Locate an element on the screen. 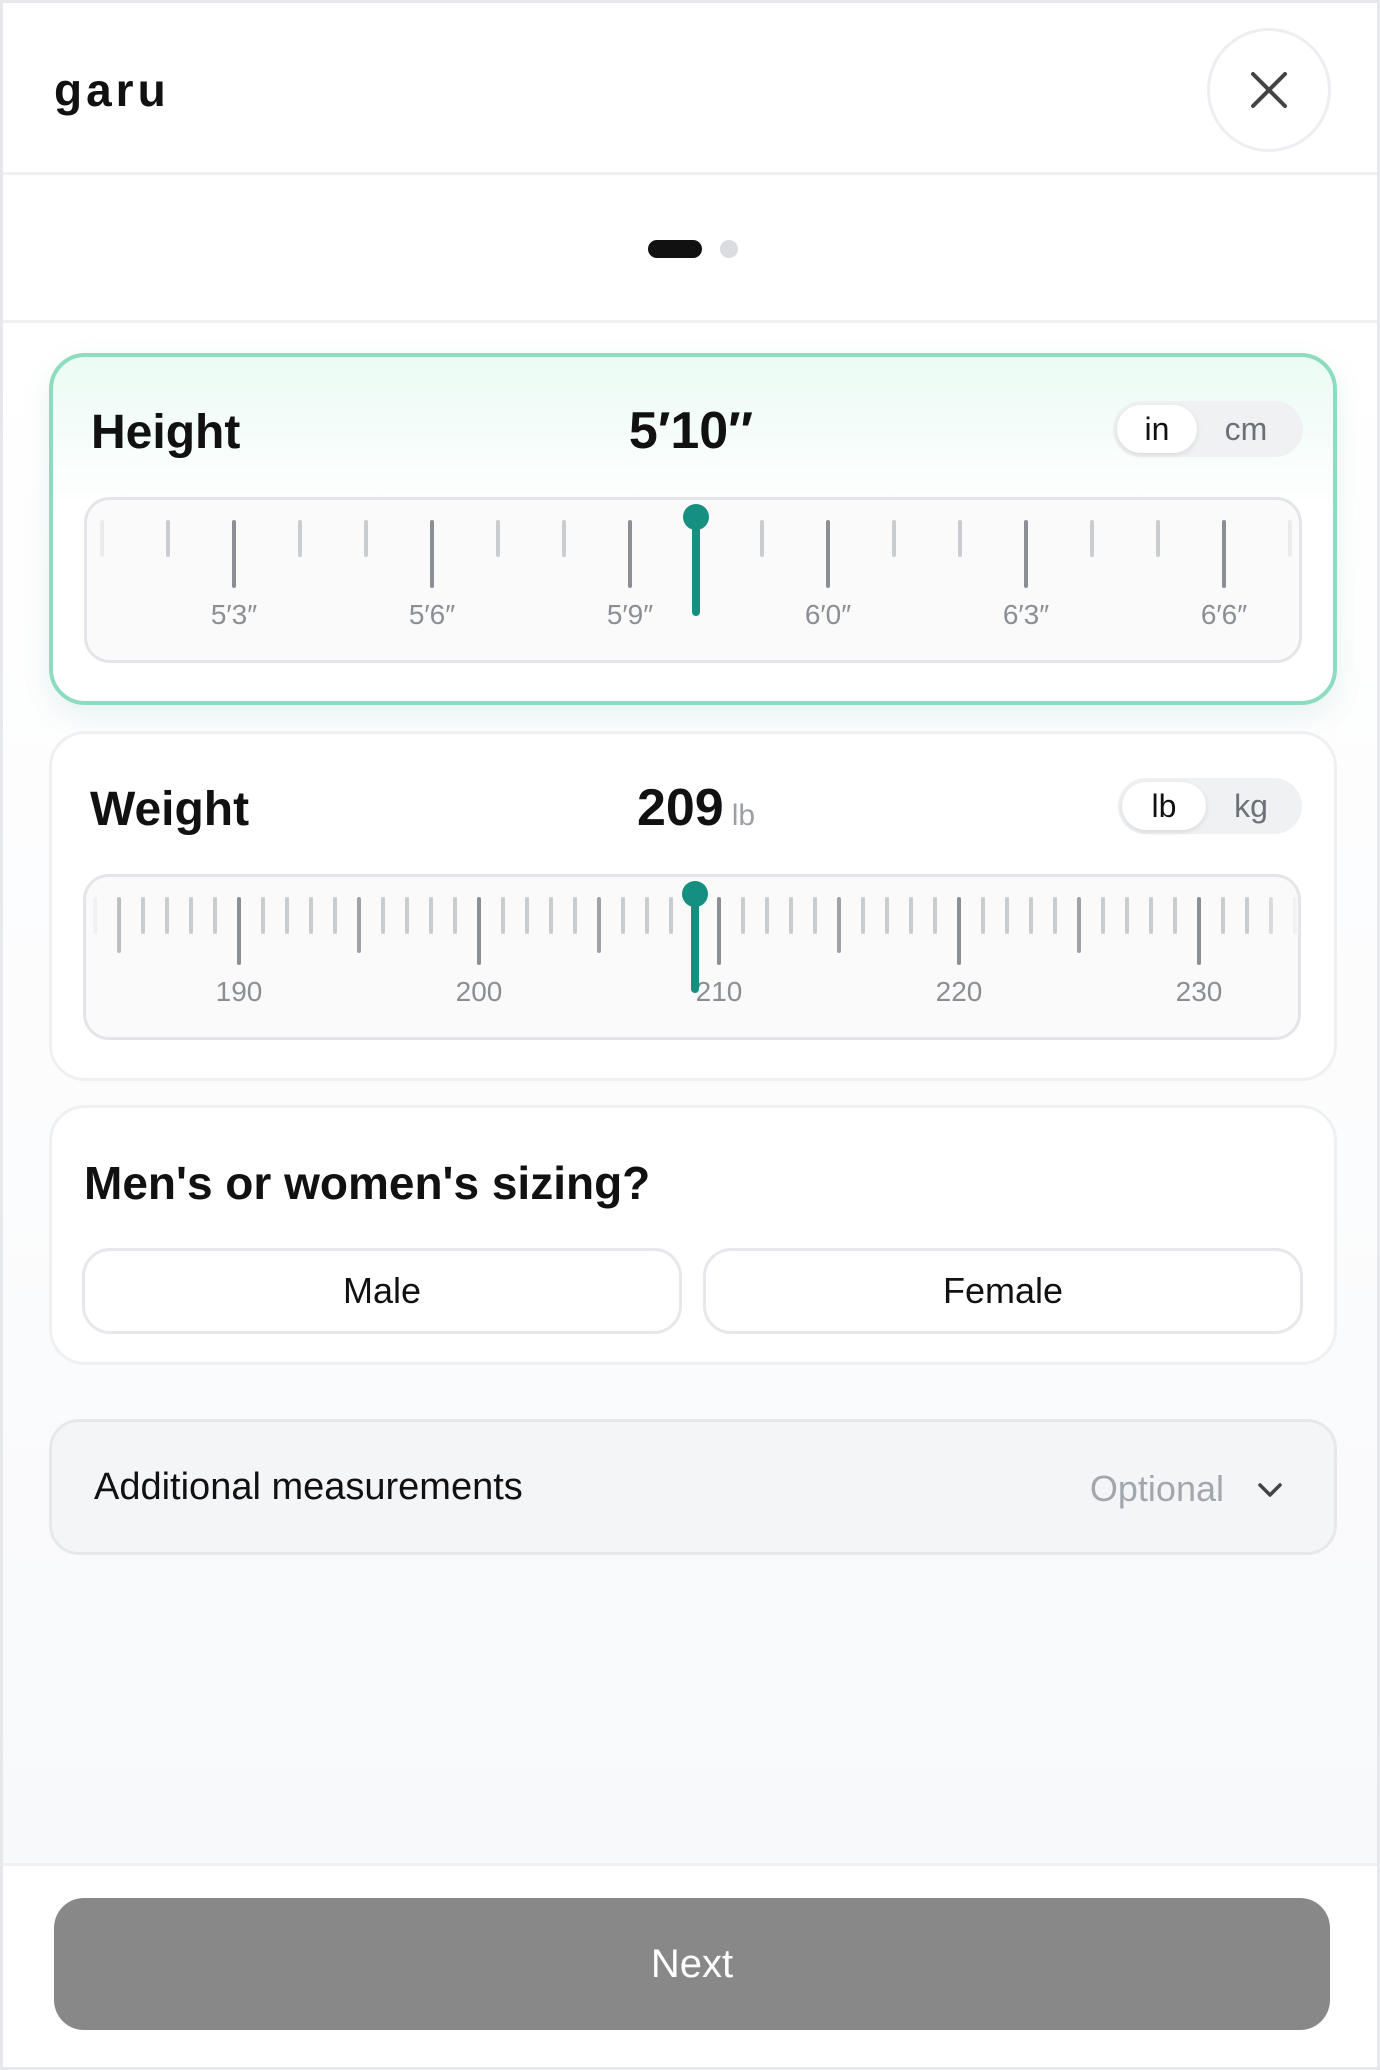  weight-unit-label: lb is located at coordinates (743, 815).